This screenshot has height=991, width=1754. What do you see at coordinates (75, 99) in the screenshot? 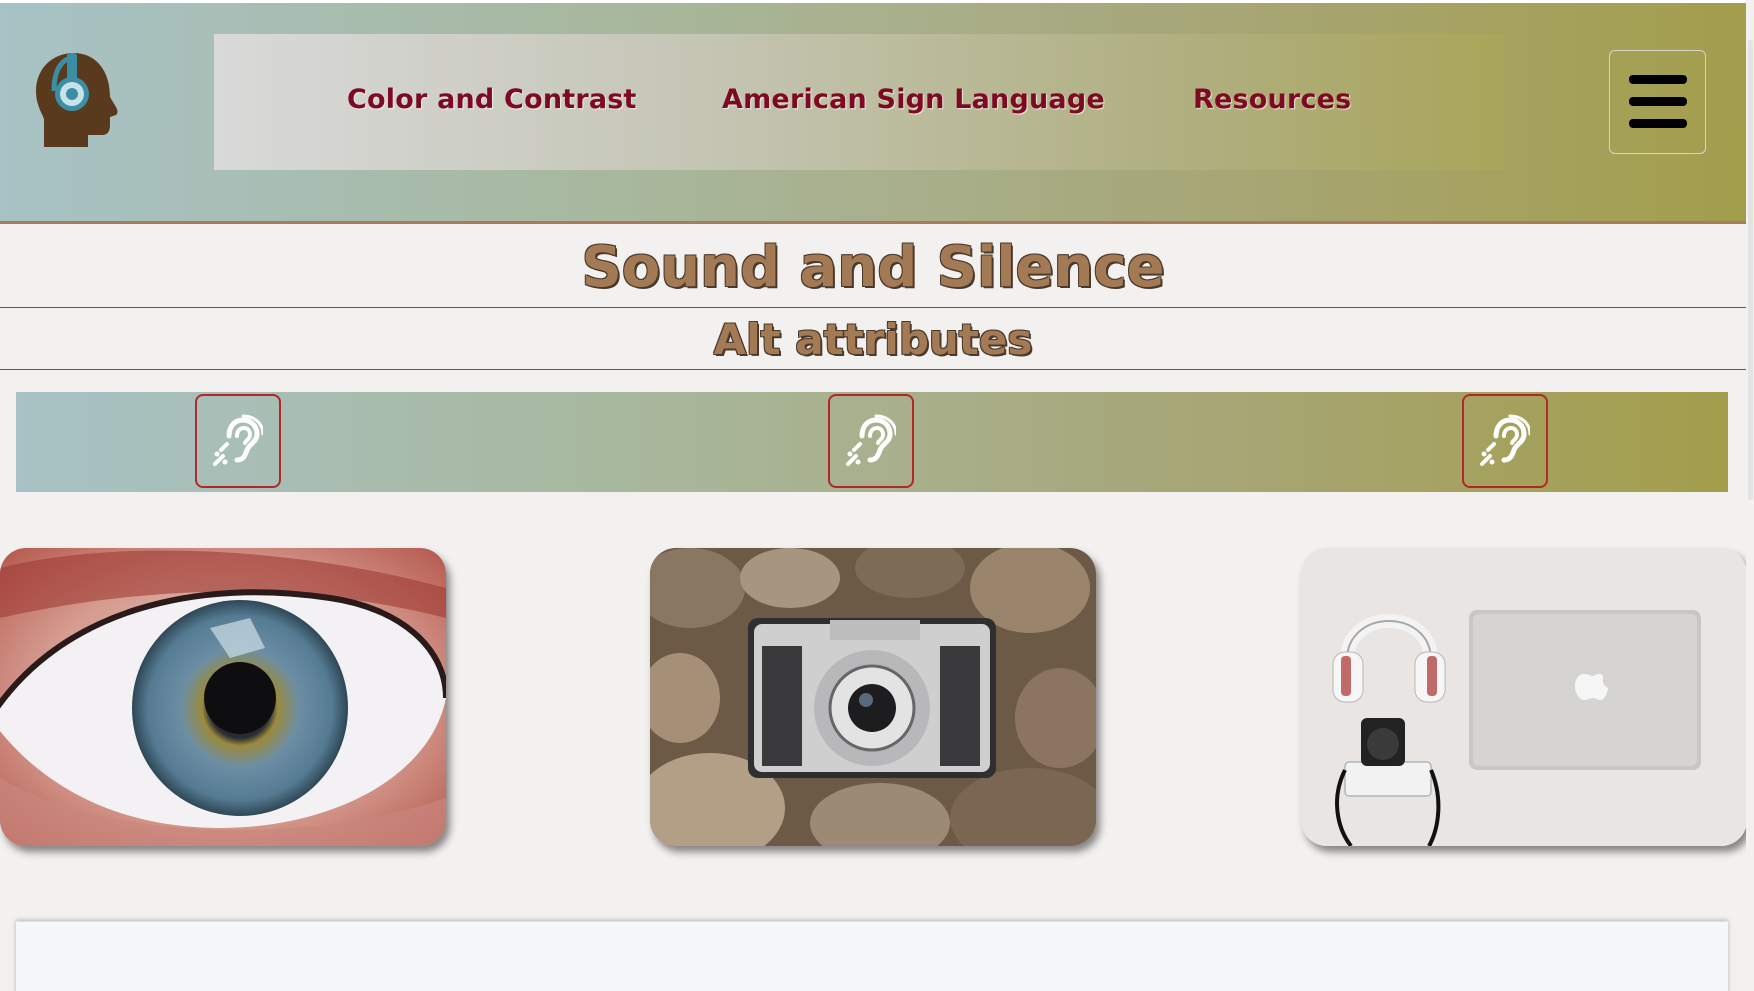
I see `head-with-headphones-icon` at bounding box center [75, 99].